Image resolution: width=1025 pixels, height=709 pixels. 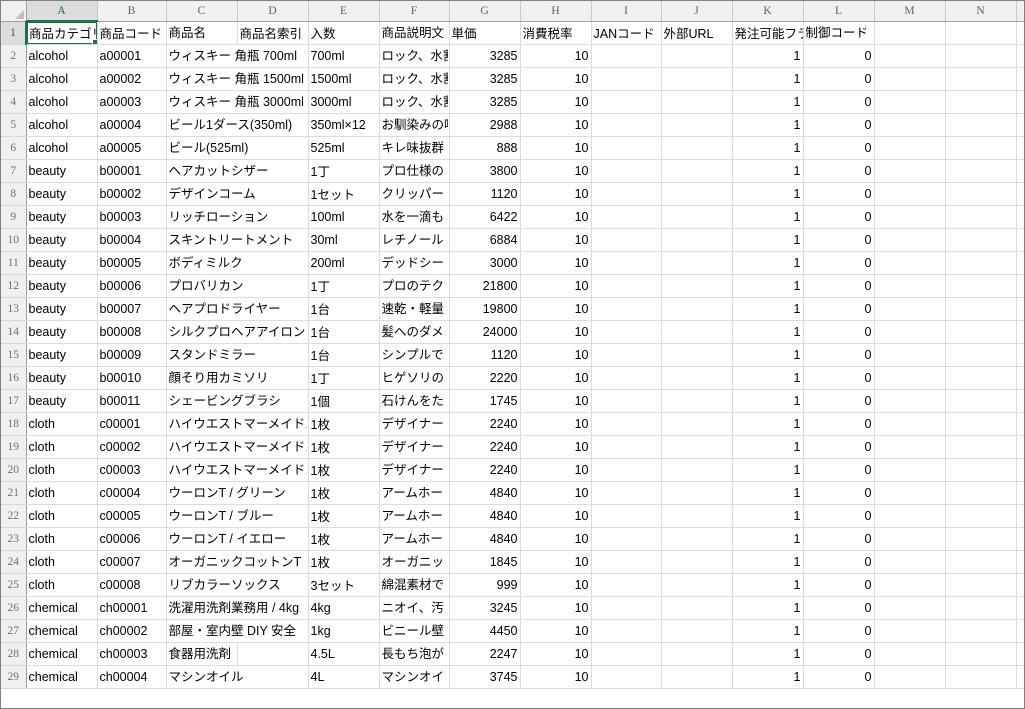 I want to click on cell-c19: ハイウエストマーメイドスカート, so click(x=236, y=447).